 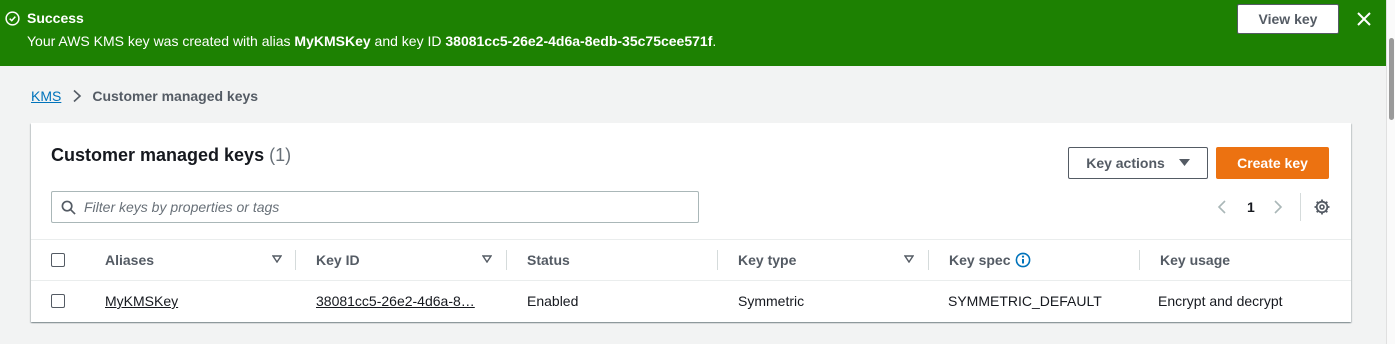 I want to click on column-header-aliases: Aliases, so click(x=129, y=260).